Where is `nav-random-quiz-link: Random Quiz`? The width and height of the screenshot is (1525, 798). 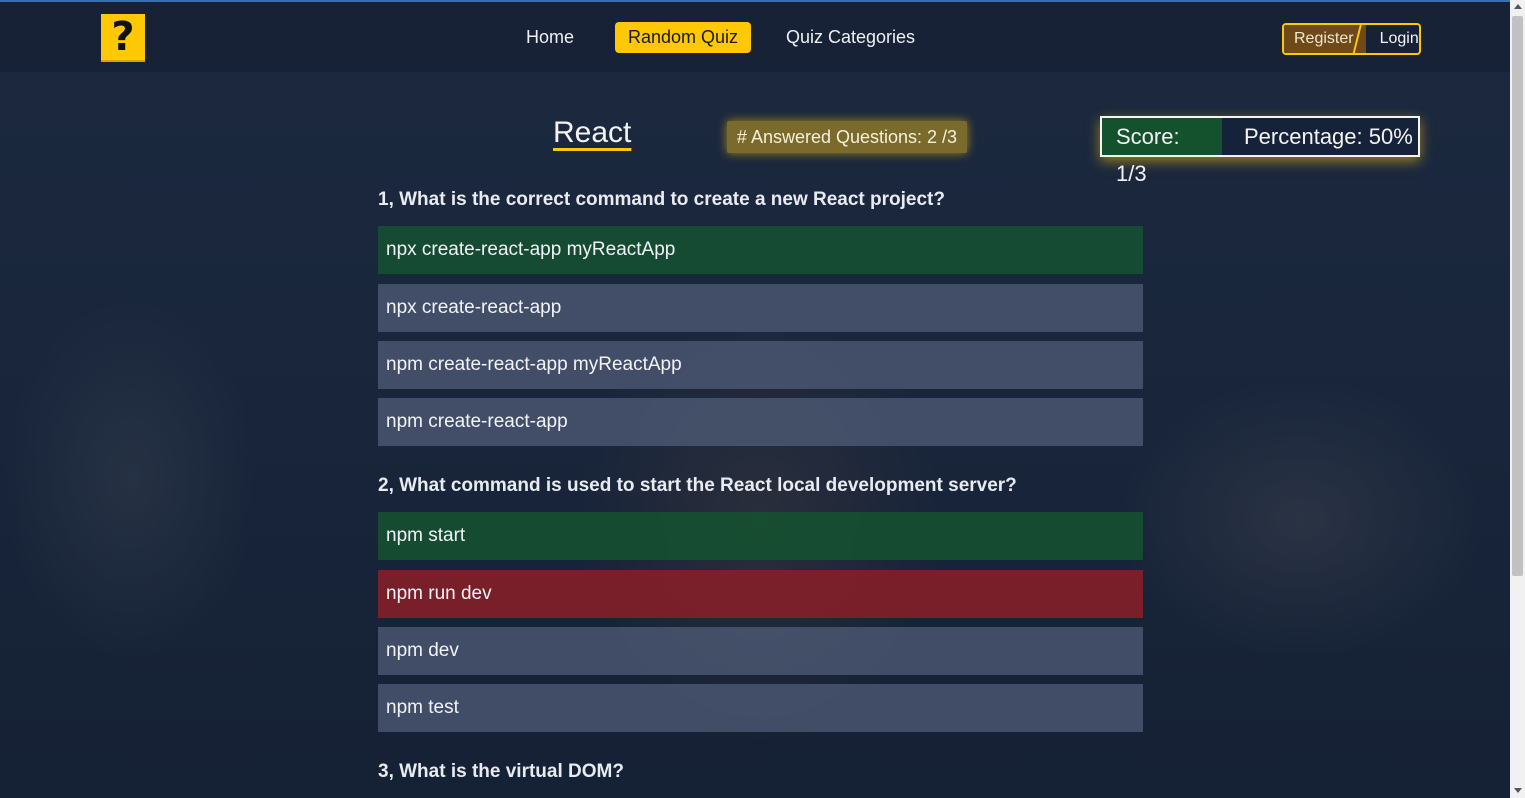
nav-random-quiz-link: Random Quiz is located at coordinates (683, 37).